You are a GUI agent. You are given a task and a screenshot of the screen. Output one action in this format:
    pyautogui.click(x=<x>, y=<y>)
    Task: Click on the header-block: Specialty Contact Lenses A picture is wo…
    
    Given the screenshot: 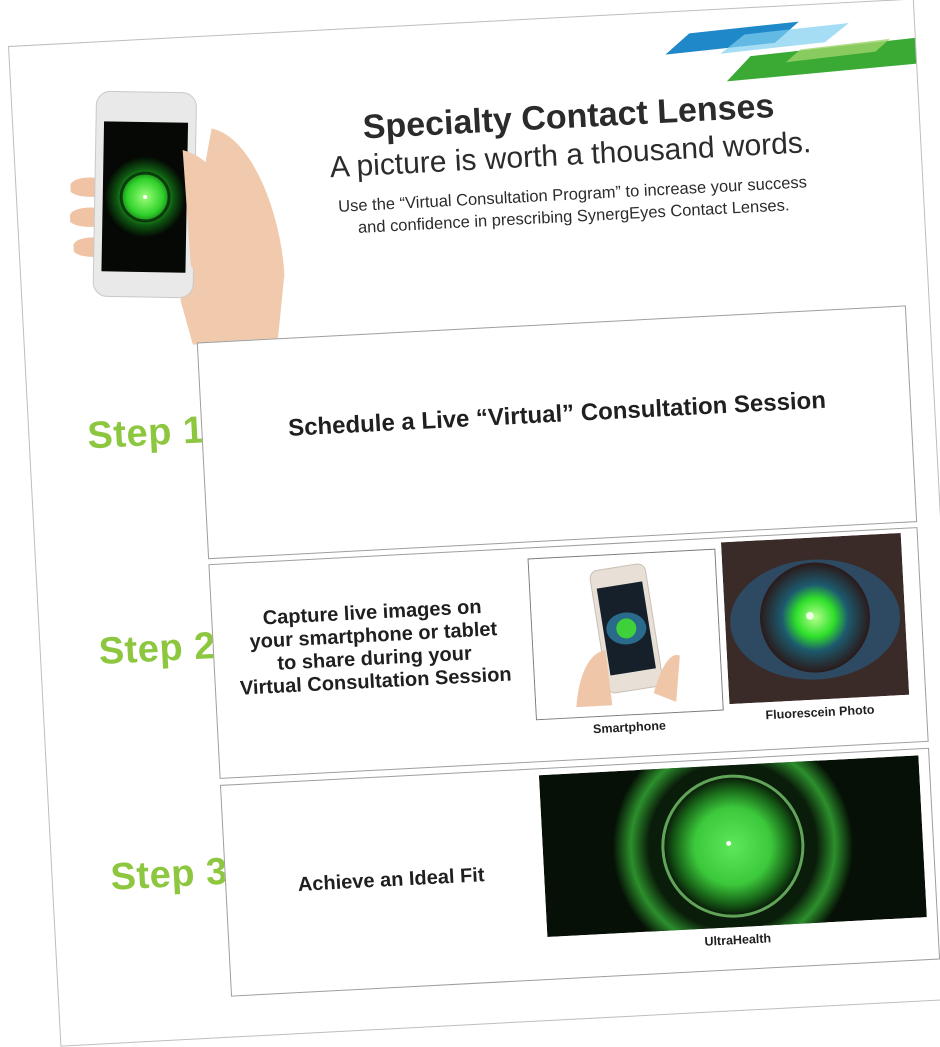 What is the action you would take?
    pyautogui.click(x=571, y=163)
    